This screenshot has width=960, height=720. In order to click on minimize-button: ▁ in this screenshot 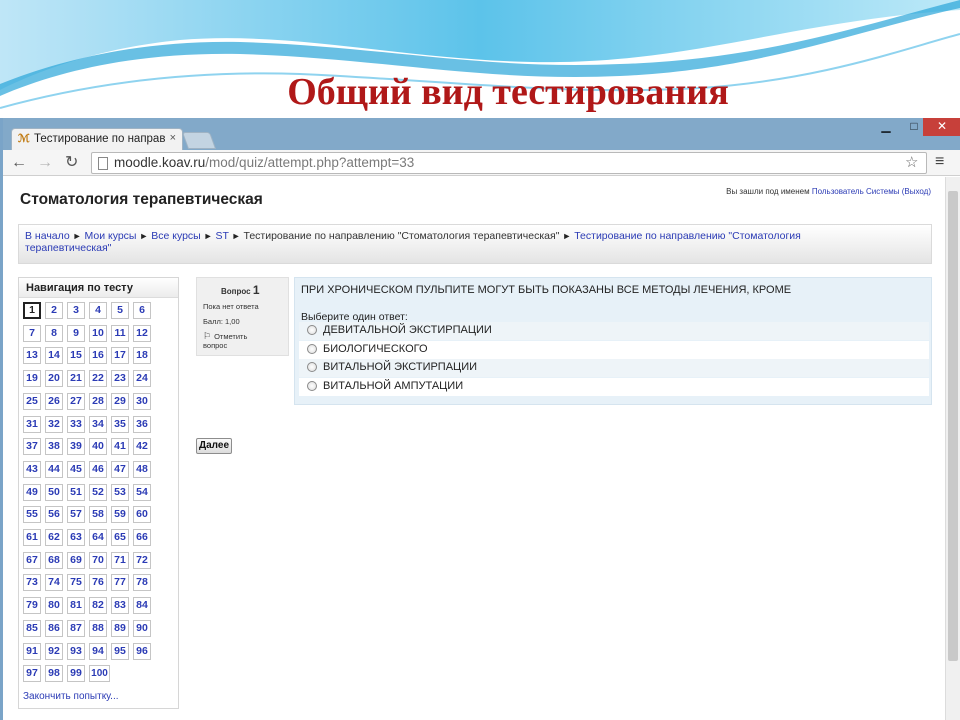, I will do `click(886, 127)`.